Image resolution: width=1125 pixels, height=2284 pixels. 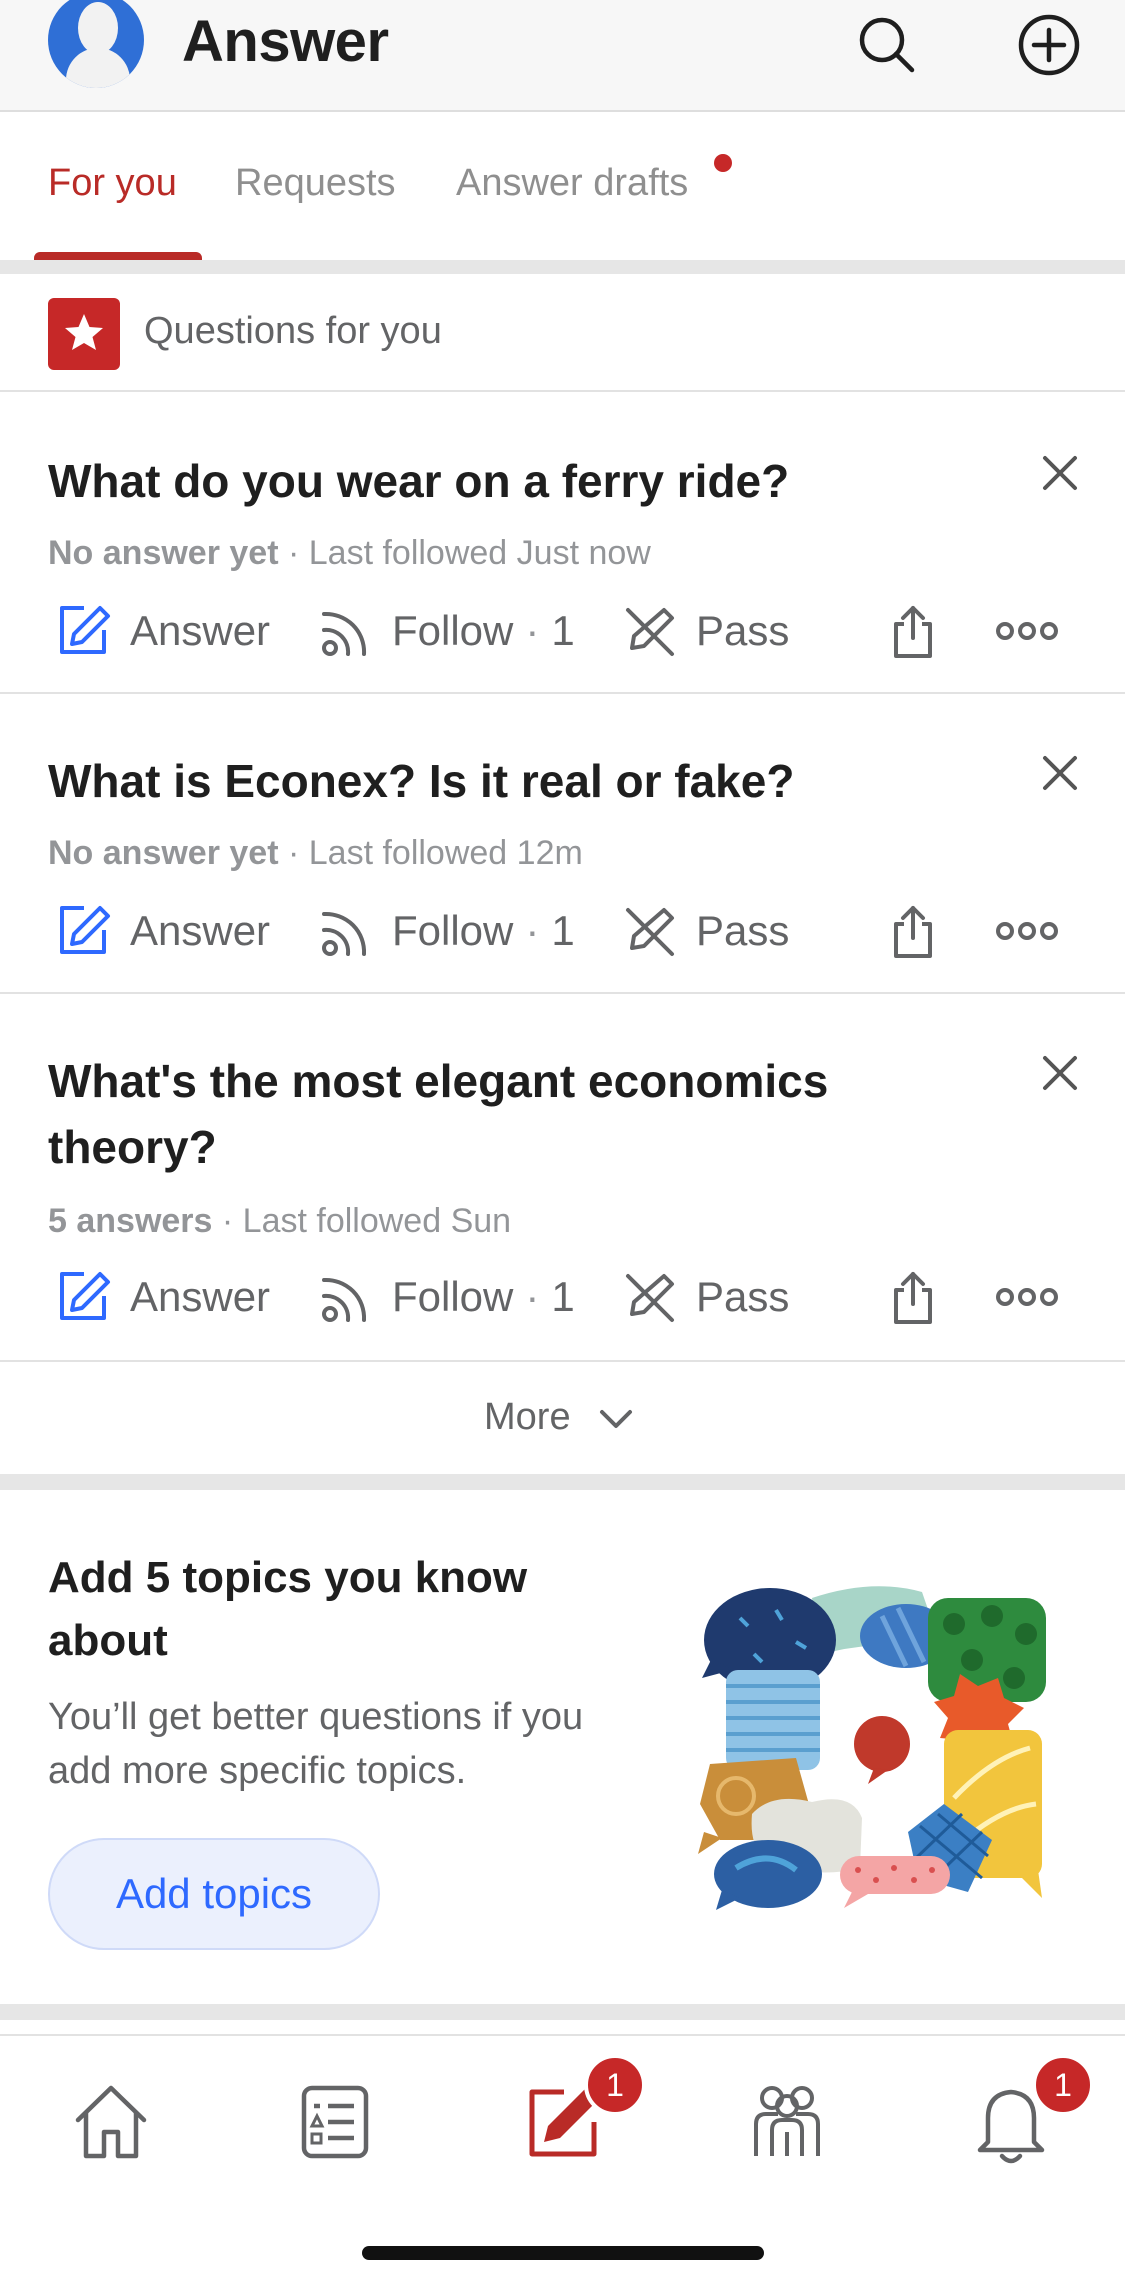 What do you see at coordinates (285, 41) in the screenshot?
I see `page-title: Answer` at bounding box center [285, 41].